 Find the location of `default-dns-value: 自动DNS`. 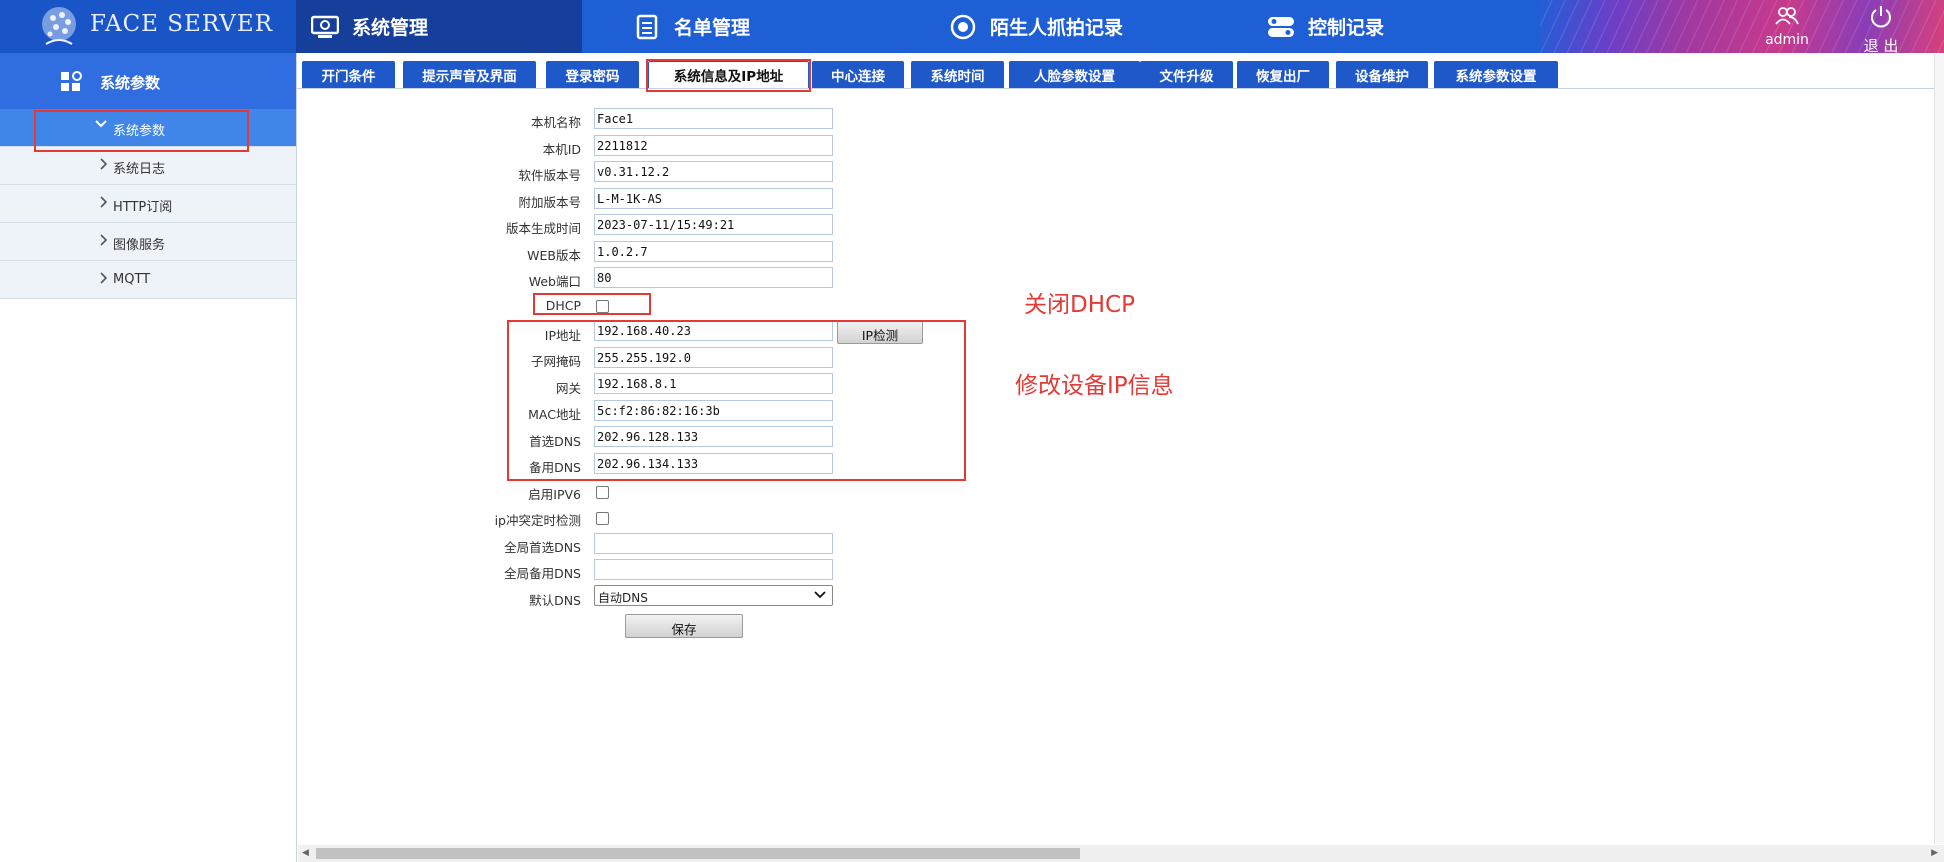

default-dns-value: 自动DNS is located at coordinates (623, 598).